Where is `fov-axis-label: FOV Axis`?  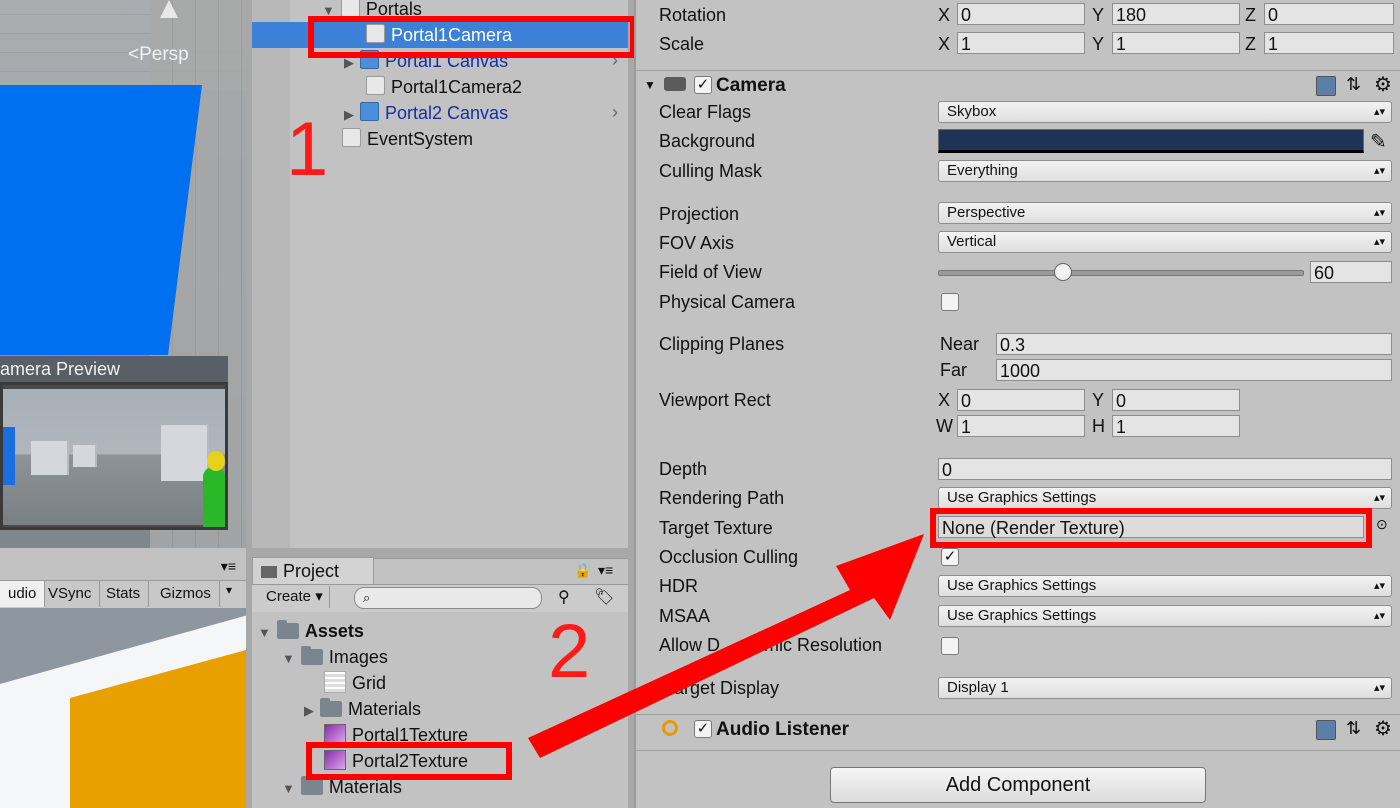 fov-axis-label: FOV Axis is located at coordinates (697, 243).